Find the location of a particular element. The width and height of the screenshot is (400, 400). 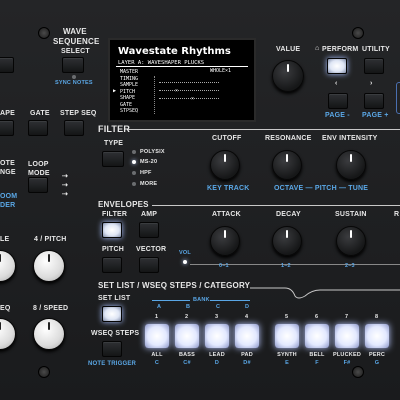

sync-notes-label: SYNC NOTES is located at coordinates (74, 83).